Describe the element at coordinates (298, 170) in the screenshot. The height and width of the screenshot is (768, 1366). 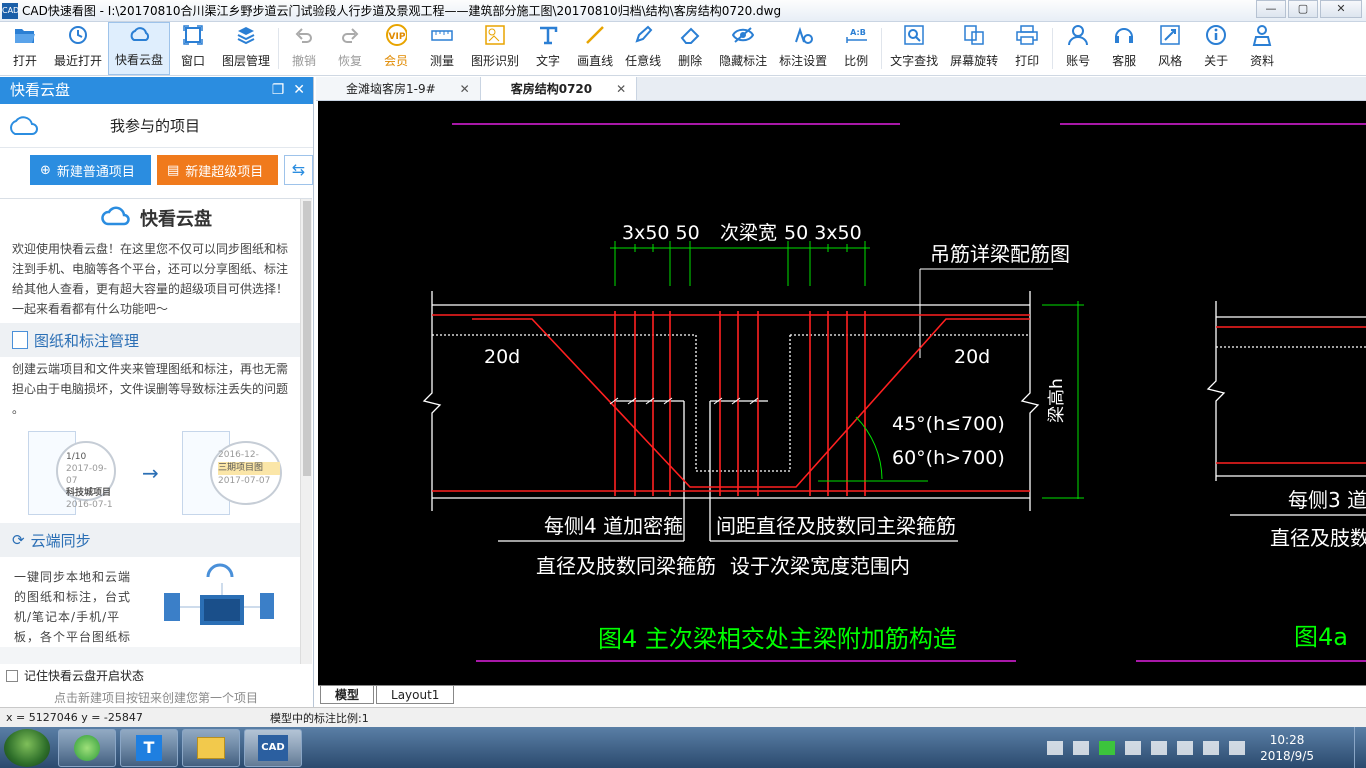
I see `refresh-button: ⇆` at that location.